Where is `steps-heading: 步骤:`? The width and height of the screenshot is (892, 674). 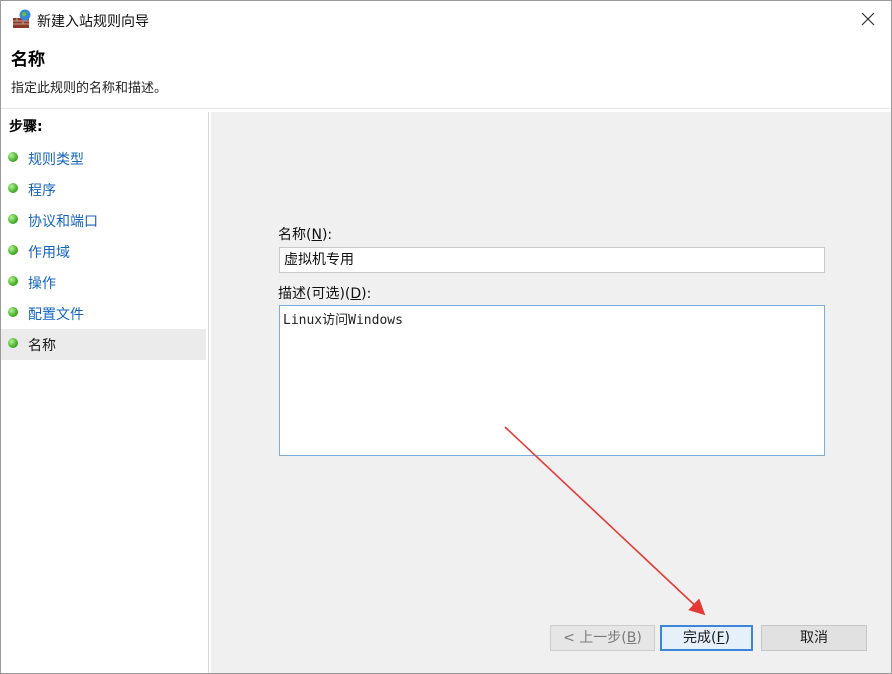
steps-heading: 步骤: is located at coordinates (26, 127).